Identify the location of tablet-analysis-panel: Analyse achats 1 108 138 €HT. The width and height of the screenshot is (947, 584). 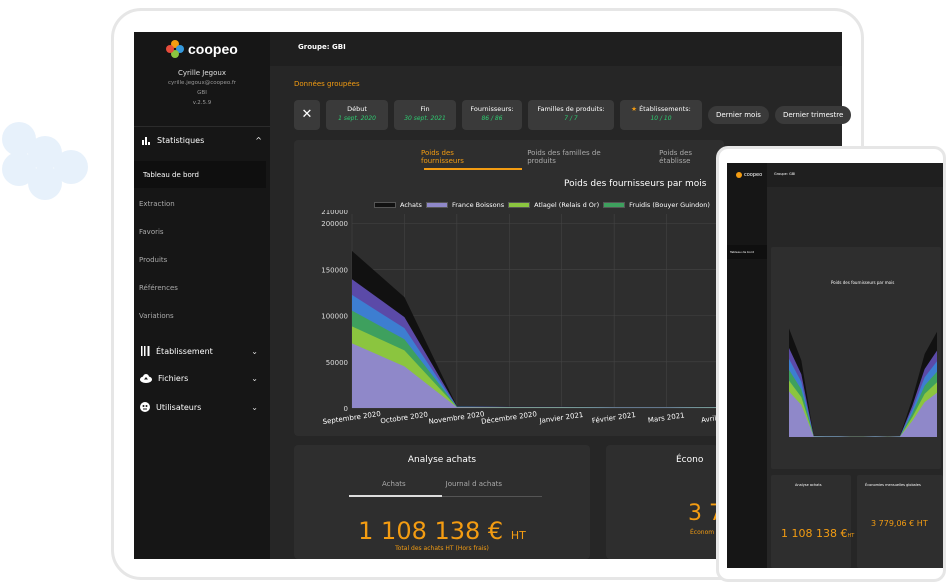
(812, 521).